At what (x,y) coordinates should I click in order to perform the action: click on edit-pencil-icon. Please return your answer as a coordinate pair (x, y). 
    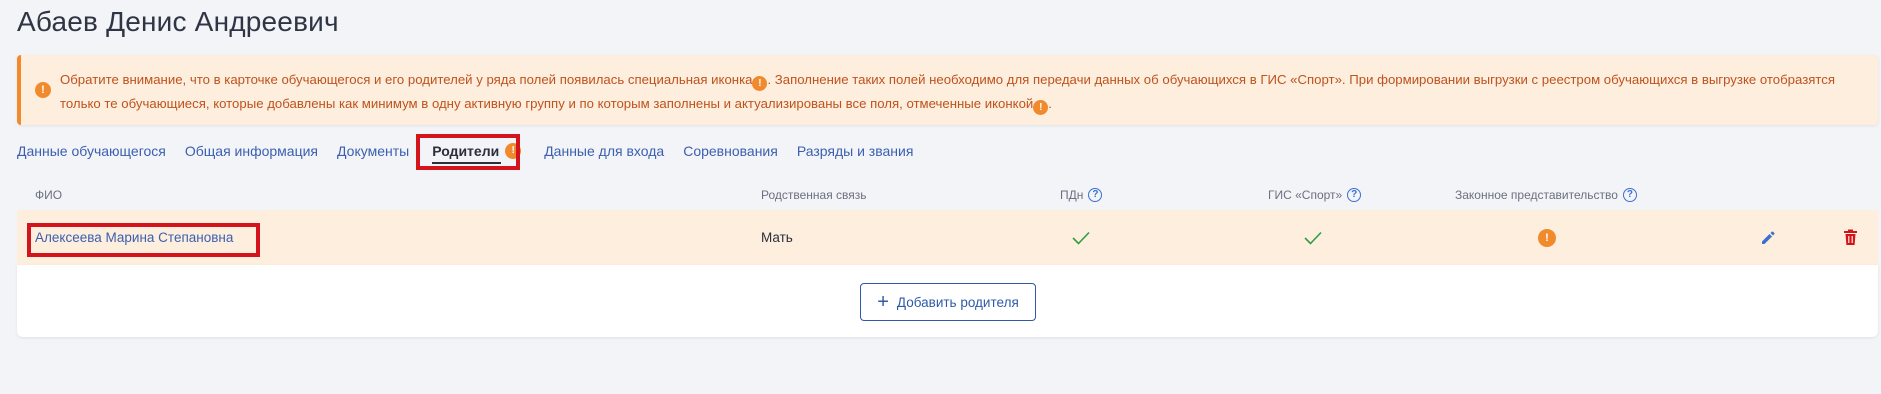
    Looking at the image, I should click on (1768, 238).